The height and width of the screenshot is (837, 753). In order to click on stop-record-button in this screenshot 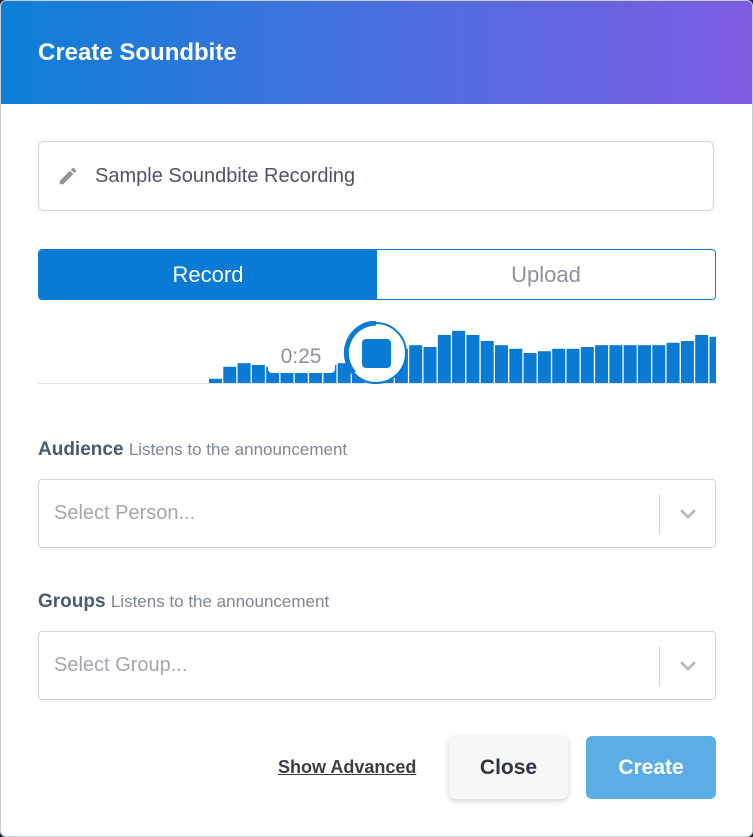, I will do `click(375, 352)`.